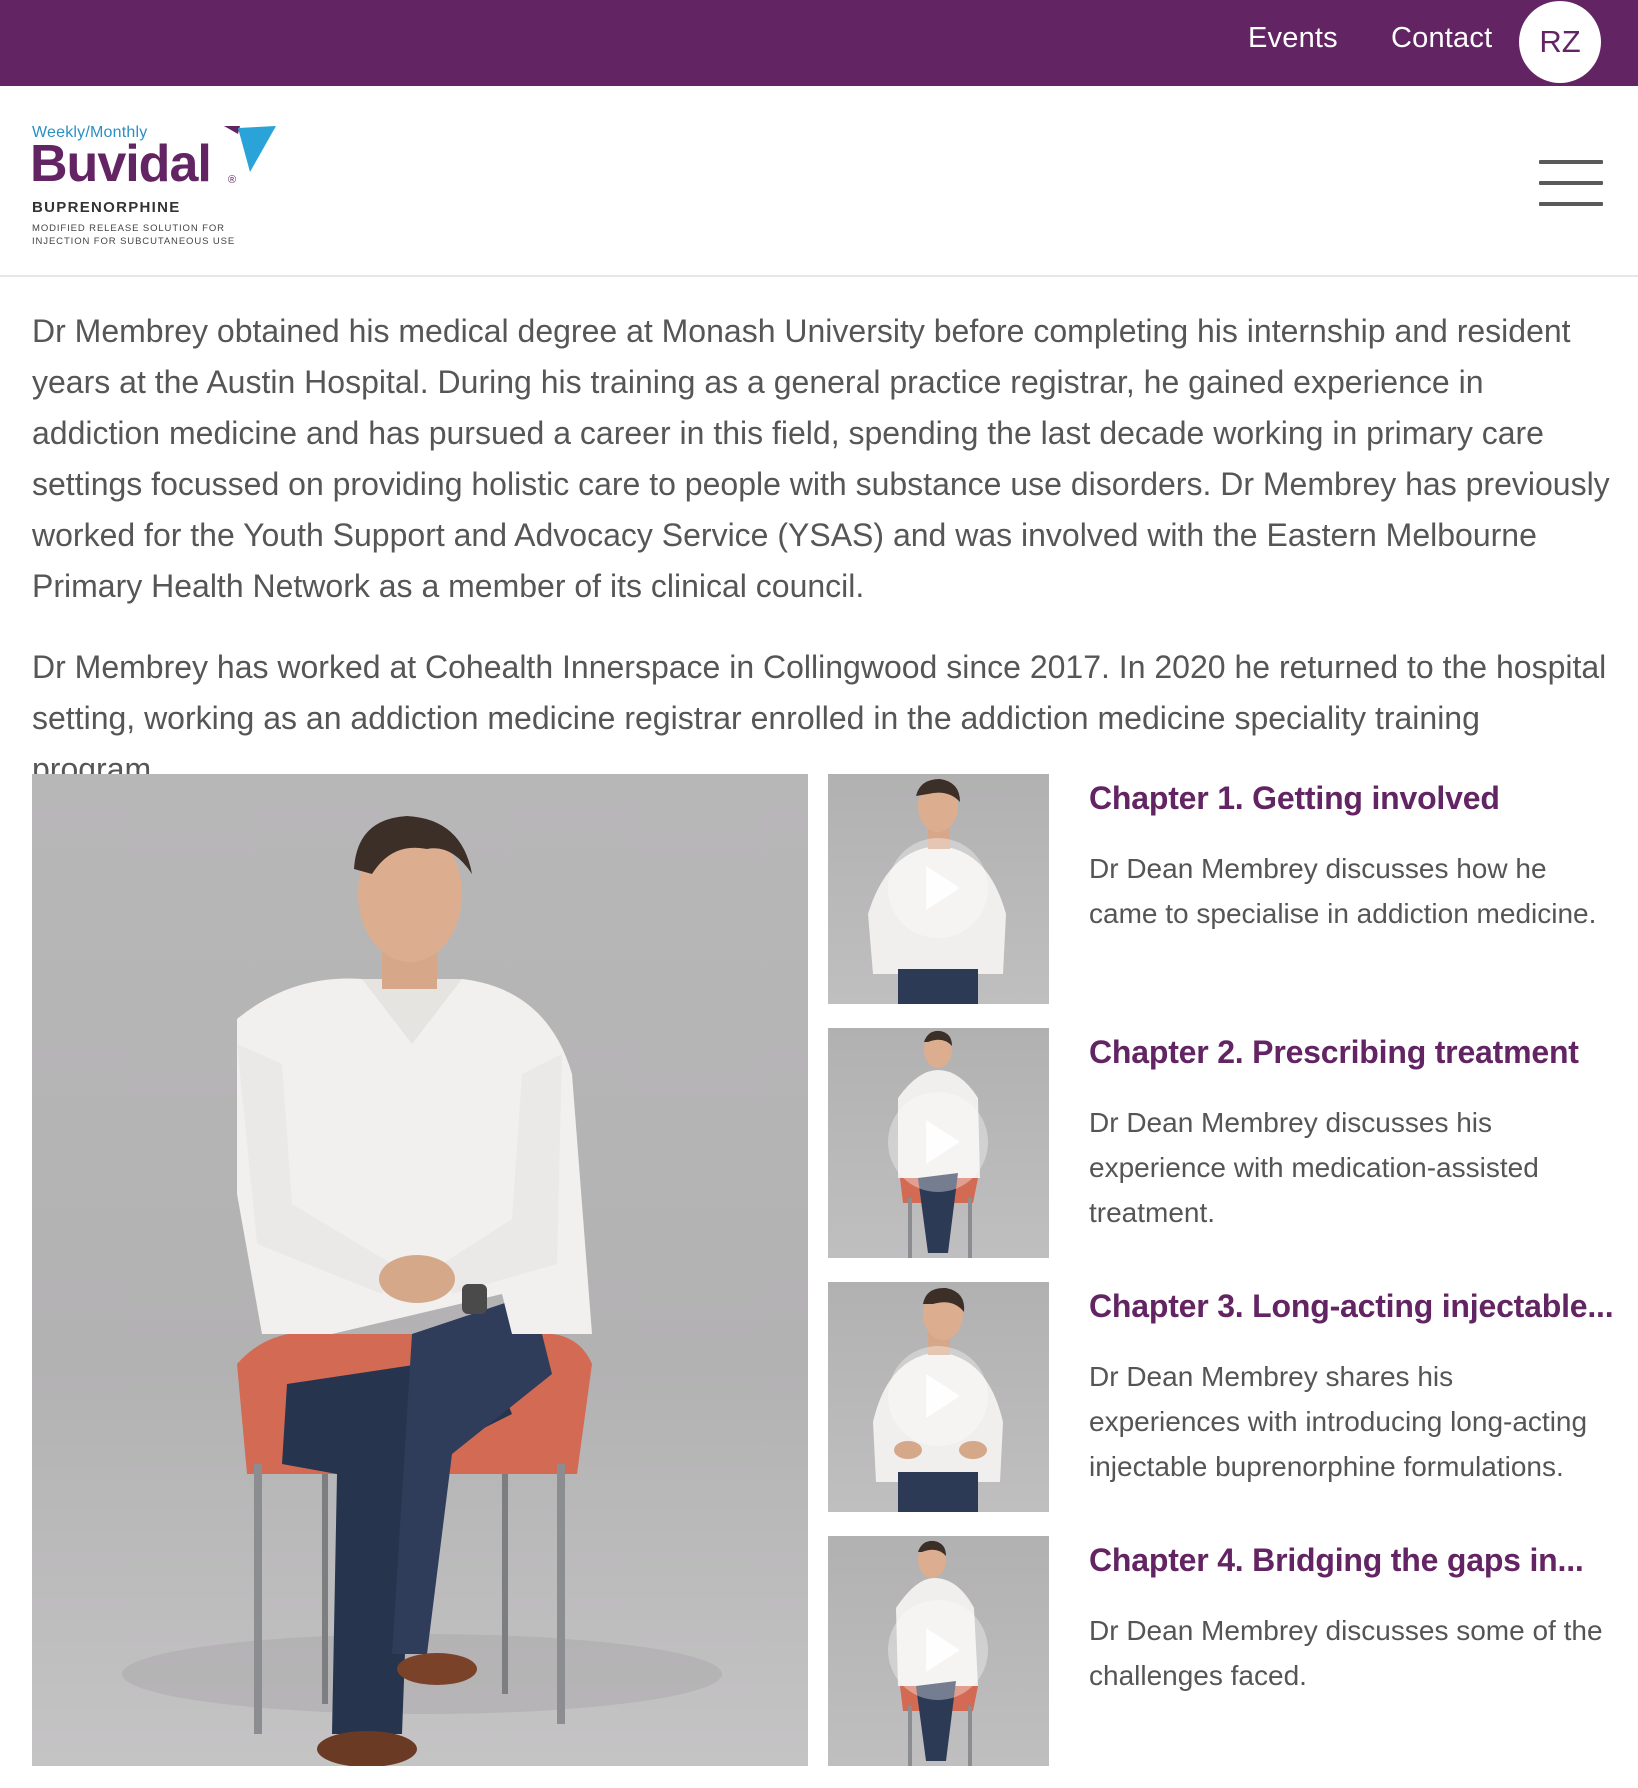  I want to click on chapter-title: Chapter 2. Prescribing treatment, so click(1334, 1052).